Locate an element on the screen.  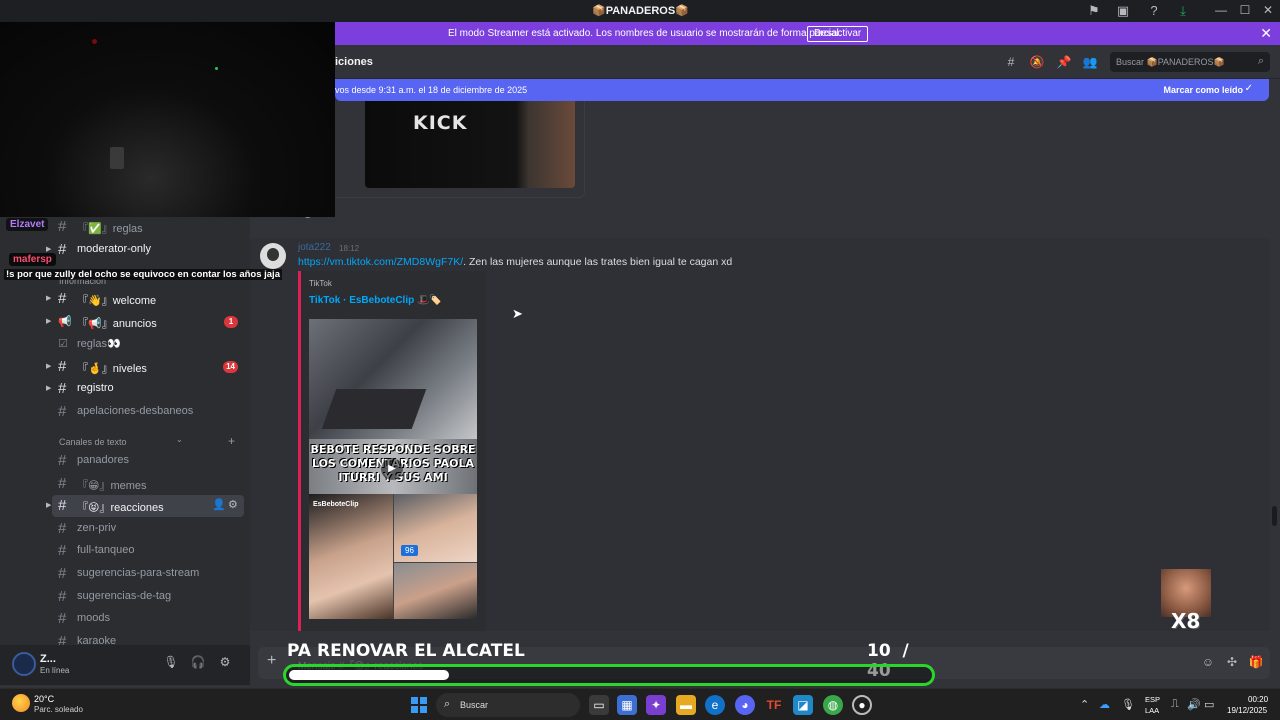
clock-time: 00:20 is located at coordinates (1258, 699).